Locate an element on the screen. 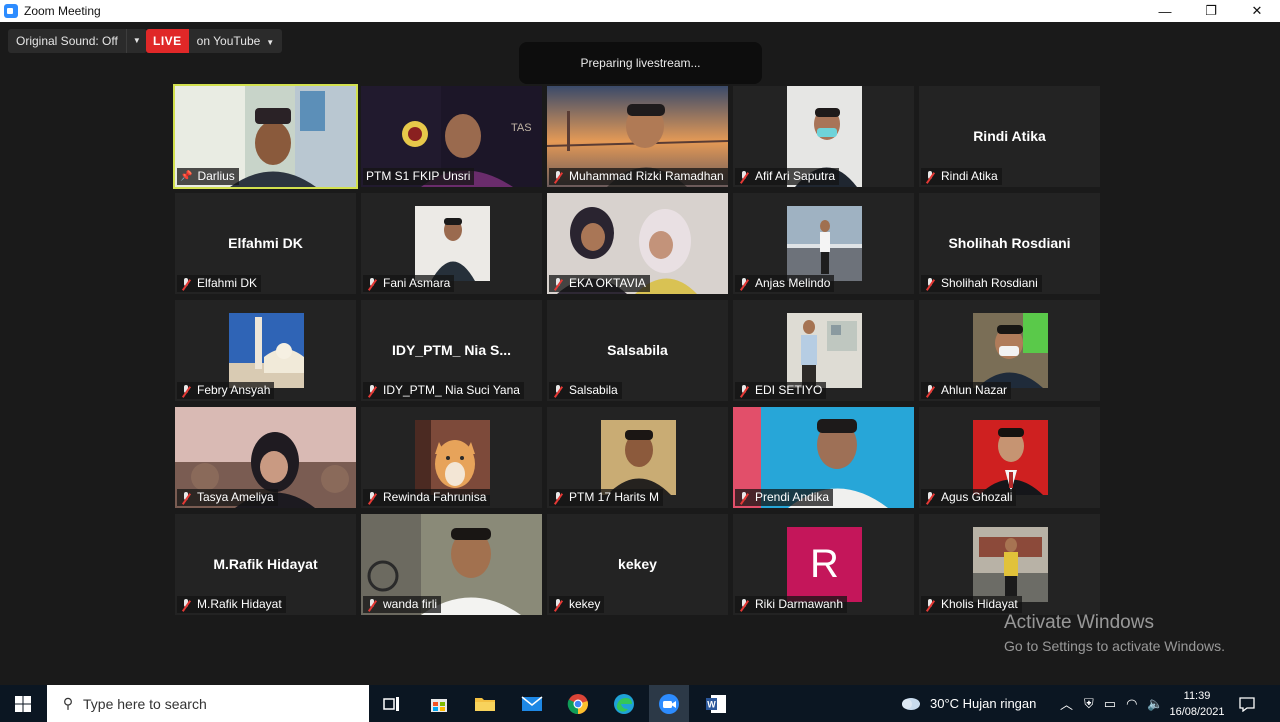 This screenshot has width=1280, height=722. participant-tile: M.Rafik Hidayat M.Rafik Hidayat is located at coordinates (265, 564).